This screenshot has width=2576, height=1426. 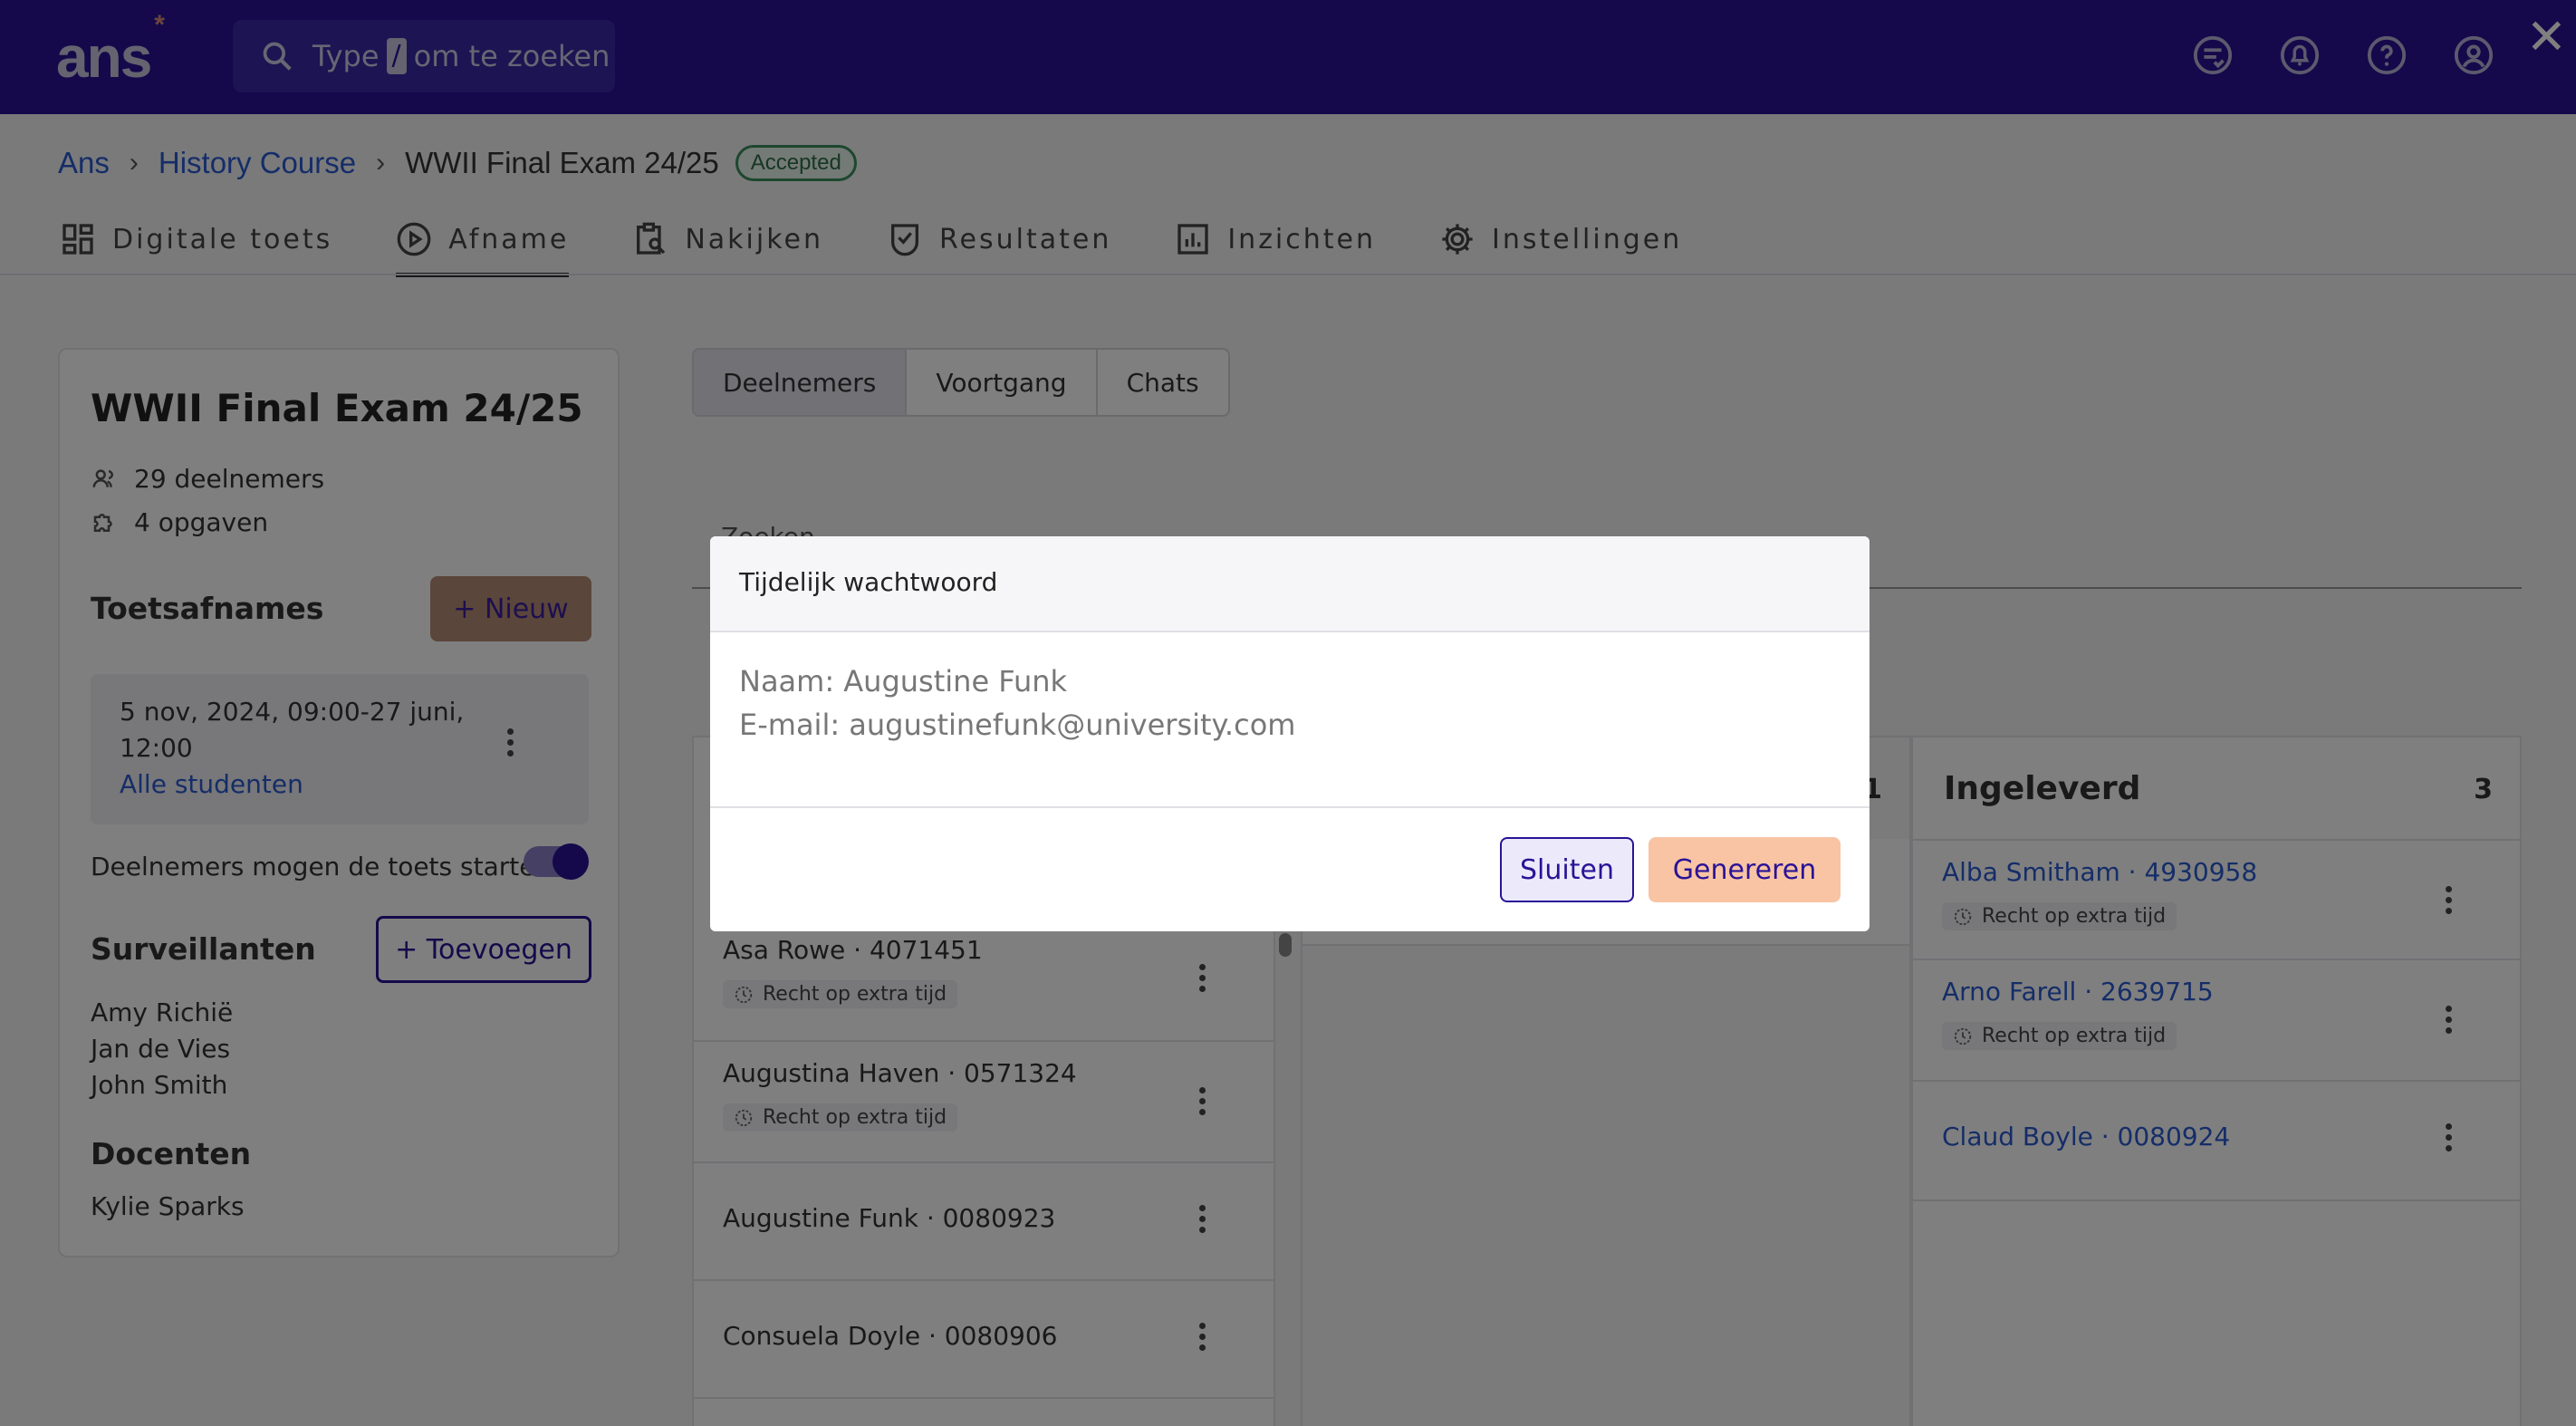 I want to click on student-email-line: E-mail: augustinefunk@university.com, so click(x=1017, y=725).